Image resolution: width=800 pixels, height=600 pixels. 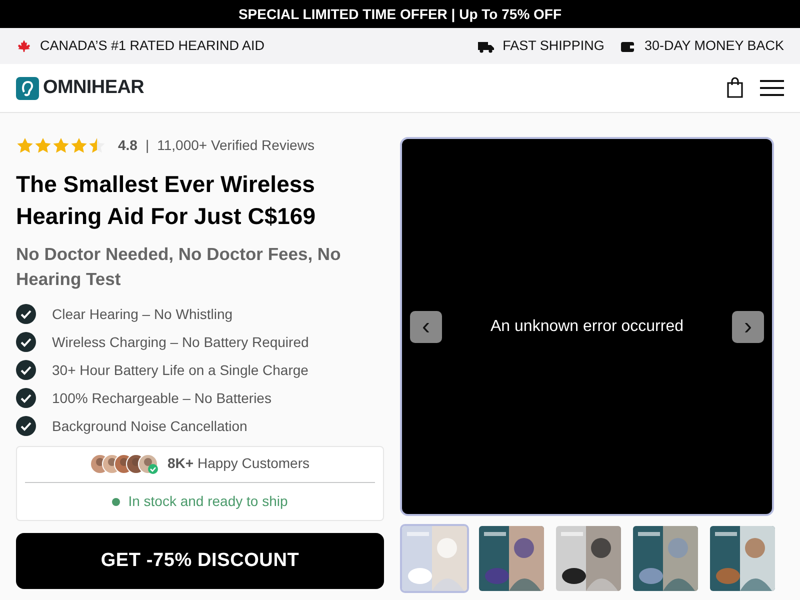 What do you see at coordinates (93, 88) in the screenshot?
I see `logo-text: OMNIHEAR` at bounding box center [93, 88].